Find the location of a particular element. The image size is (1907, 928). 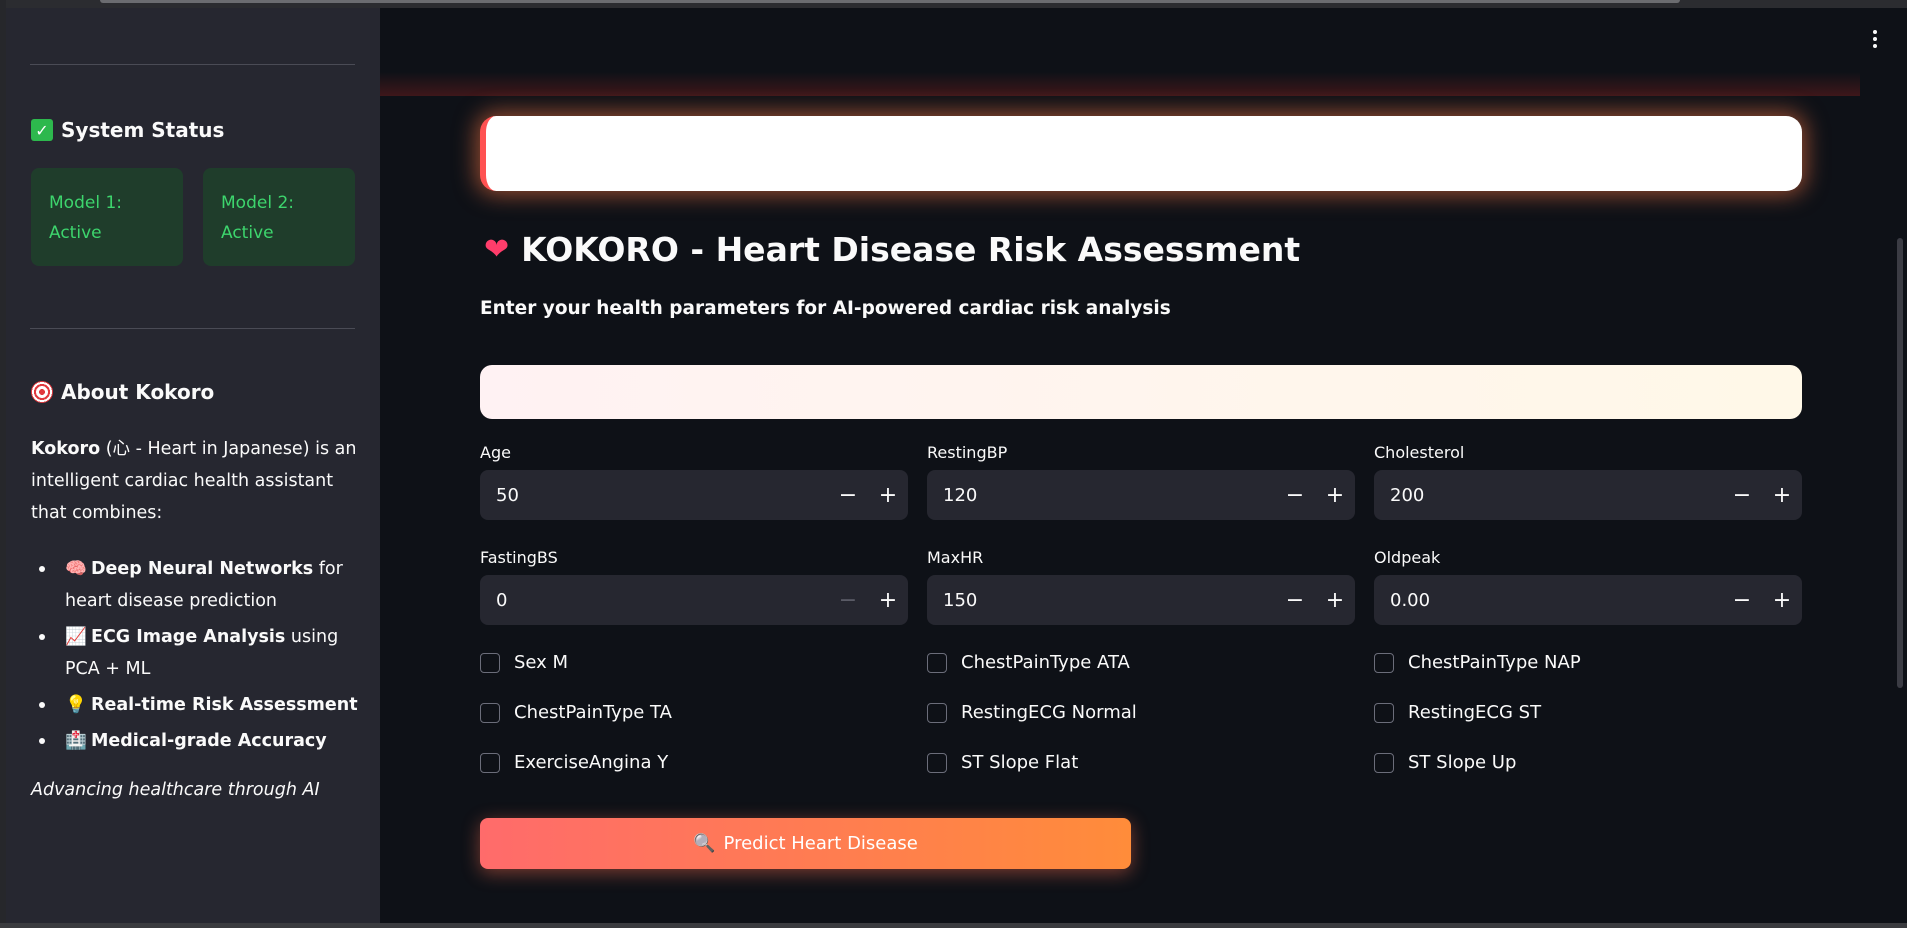

maxhr-label: MaxHR is located at coordinates (955, 557).